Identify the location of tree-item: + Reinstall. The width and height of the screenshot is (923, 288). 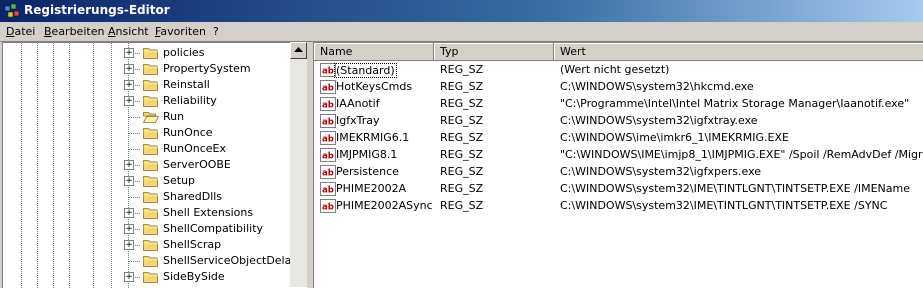
(148, 85).